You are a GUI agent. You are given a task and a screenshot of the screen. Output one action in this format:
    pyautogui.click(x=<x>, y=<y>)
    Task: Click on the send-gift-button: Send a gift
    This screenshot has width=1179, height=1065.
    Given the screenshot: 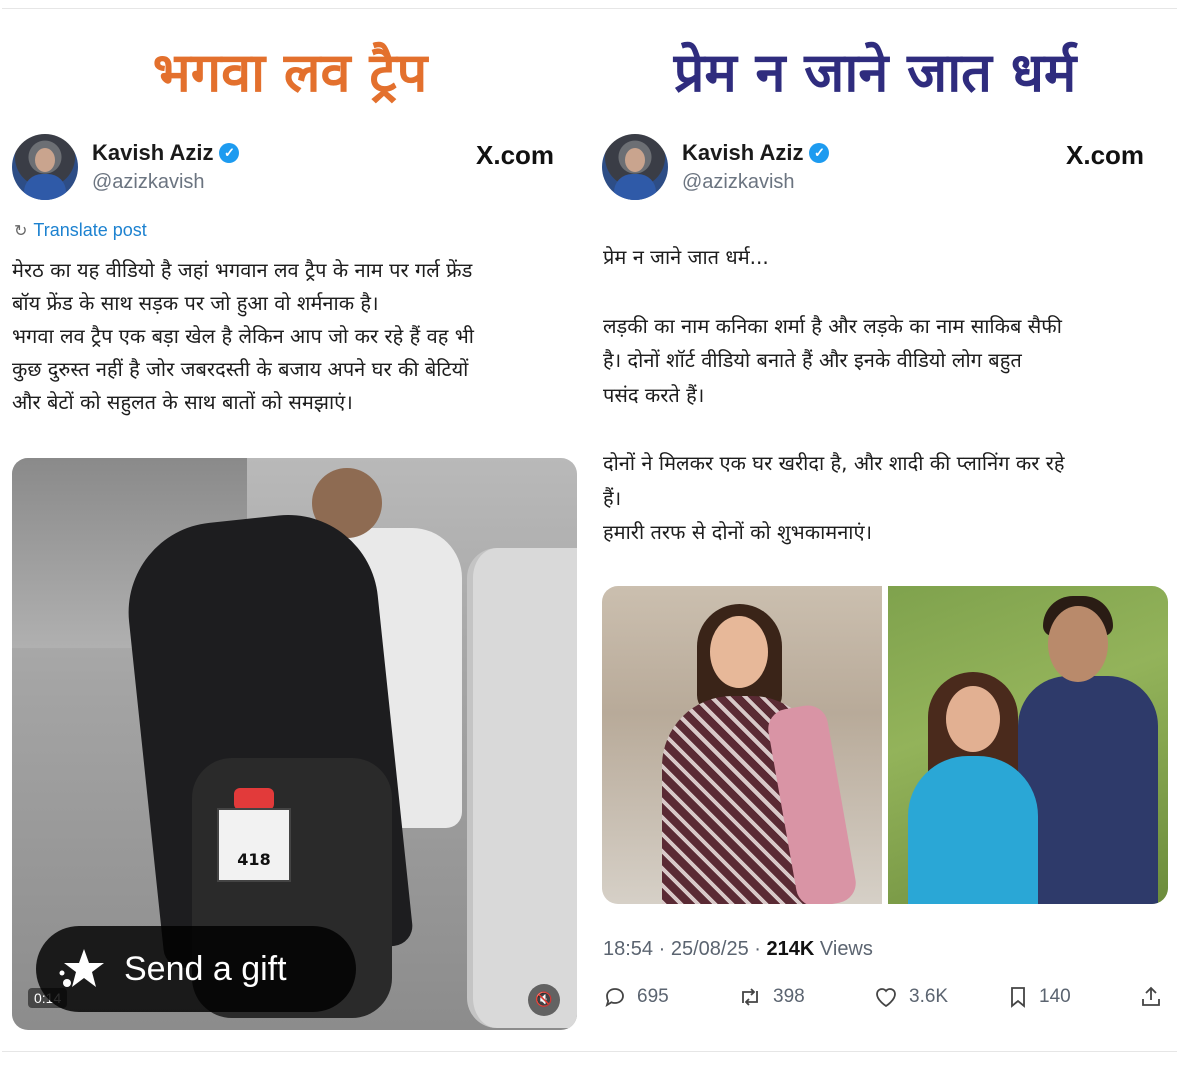 What is the action you would take?
    pyautogui.click(x=196, y=969)
    